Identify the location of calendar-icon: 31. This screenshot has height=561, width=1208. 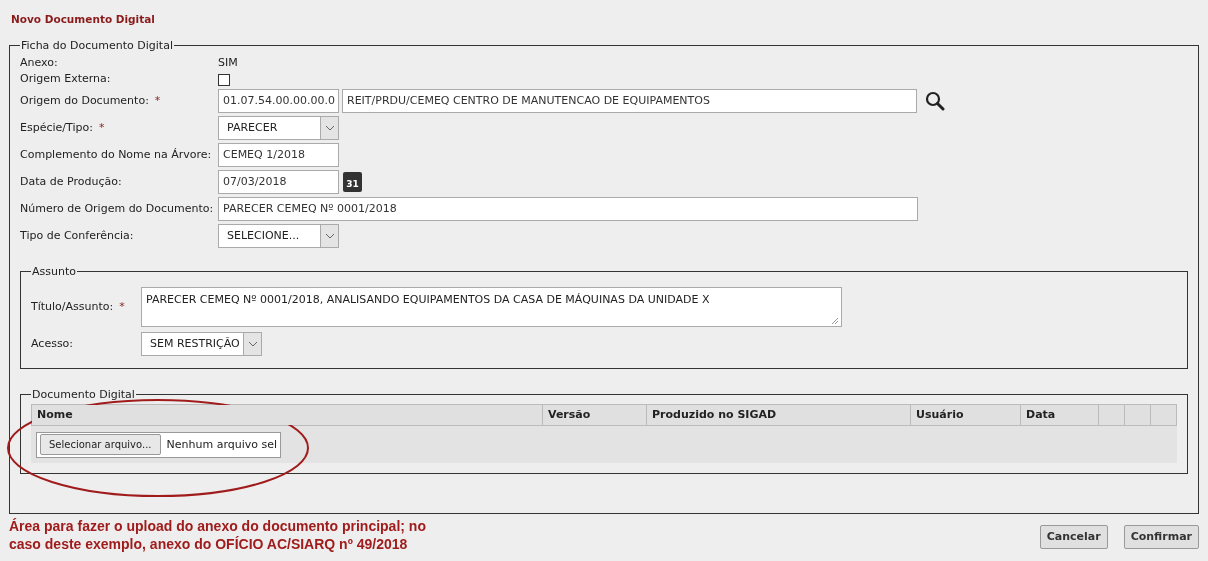
(352, 182).